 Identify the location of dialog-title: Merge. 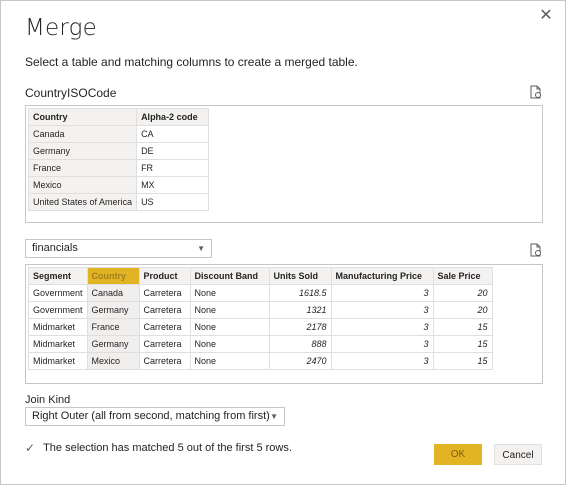
(61, 28).